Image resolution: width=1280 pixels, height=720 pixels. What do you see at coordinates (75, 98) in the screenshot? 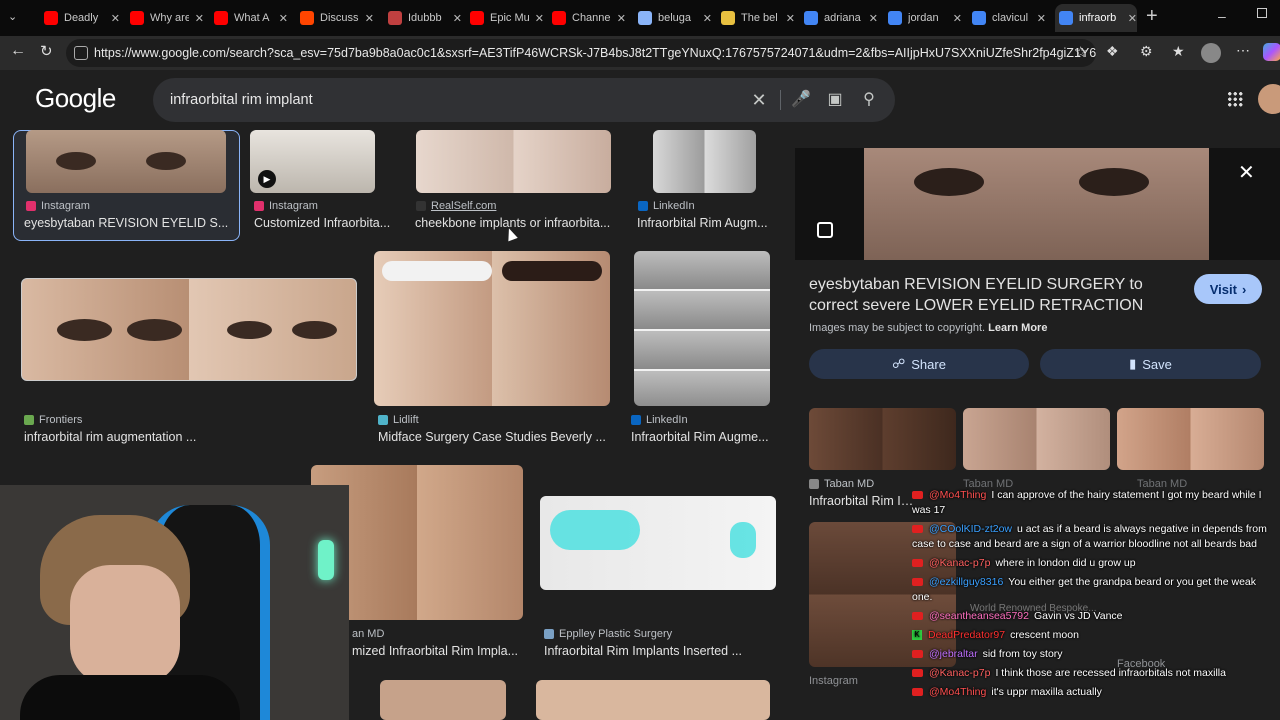
I see `google-logo: Google` at bounding box center [75, 98].